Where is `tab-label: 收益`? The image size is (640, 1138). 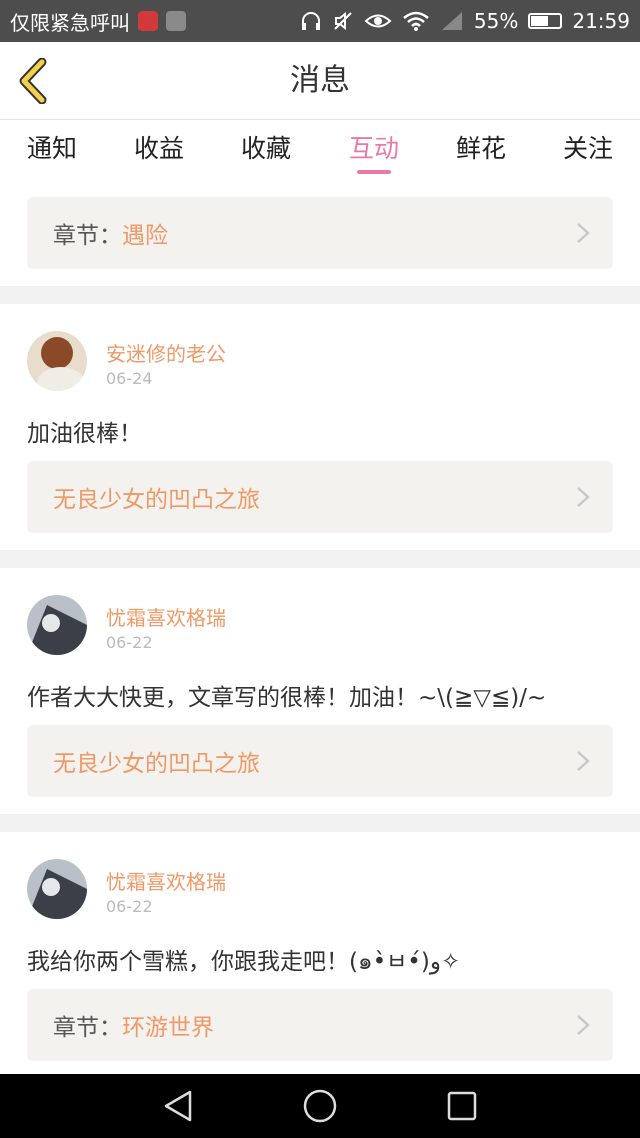 tab-label: 收益 is located at coordinates (158, 148).